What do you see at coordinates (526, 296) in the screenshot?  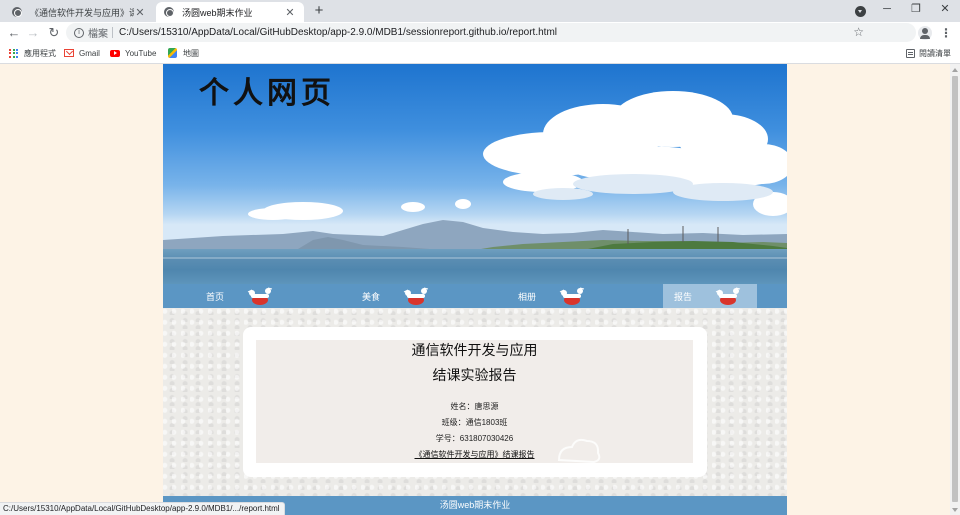 I see `nav-label: 相册` at bounding box center [526, 296].